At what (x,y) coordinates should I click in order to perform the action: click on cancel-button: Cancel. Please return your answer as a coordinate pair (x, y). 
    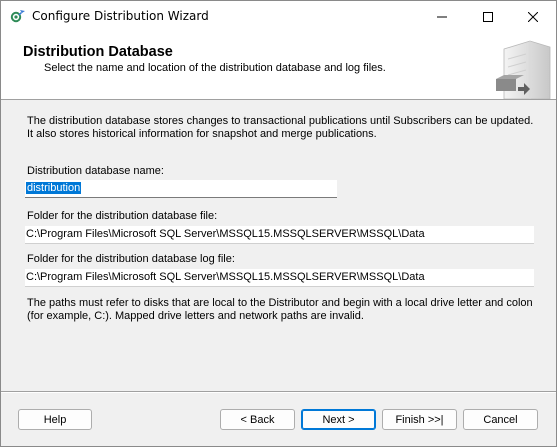
    Looking at the image, I should click on (500, 419).